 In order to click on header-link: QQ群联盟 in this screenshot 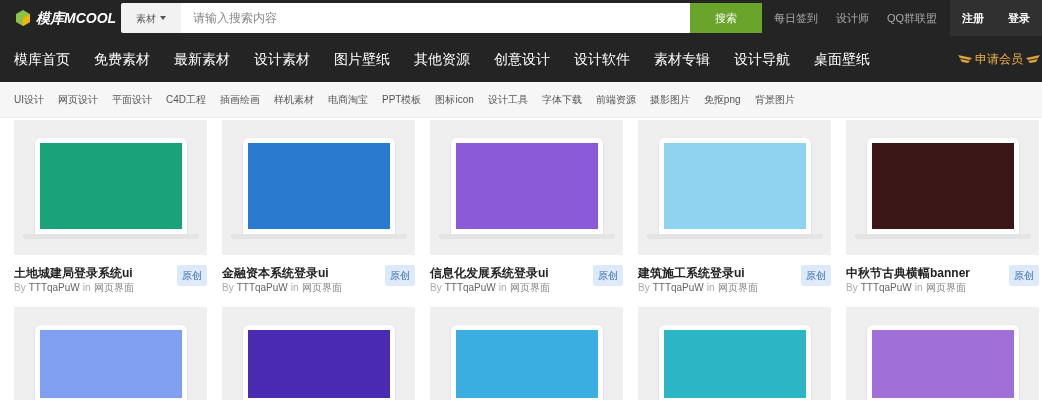, I will do `click(912, 18)`.